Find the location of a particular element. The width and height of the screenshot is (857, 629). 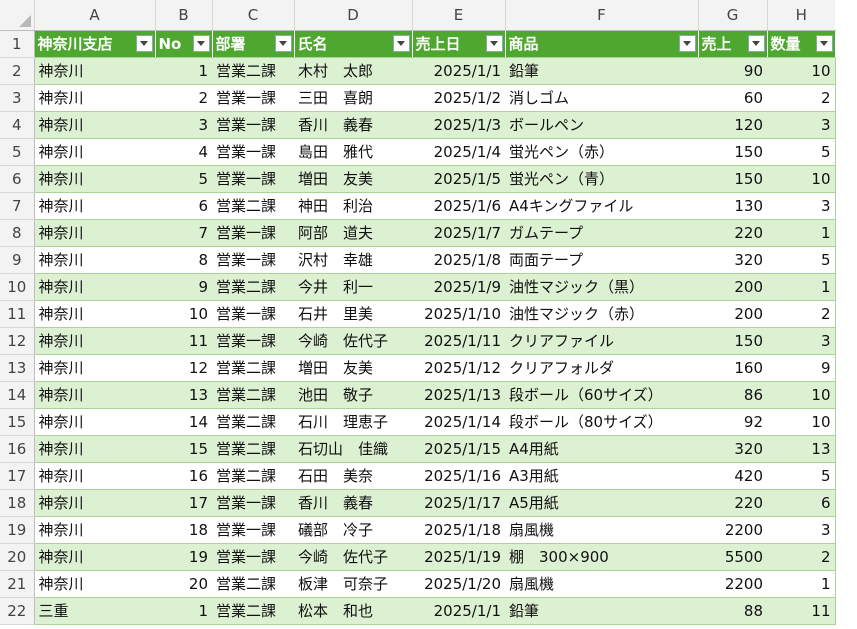

cell-no: 11 is located at coordinates (183, 341).